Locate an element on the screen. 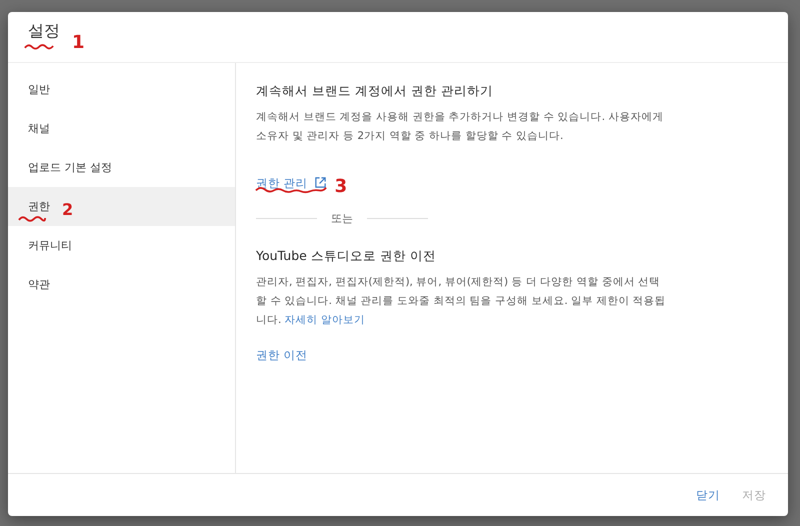 The width and height of the screenshot is (800, 526). sidebar-item: 커뮤니티 is located at coordinates (121, 245).